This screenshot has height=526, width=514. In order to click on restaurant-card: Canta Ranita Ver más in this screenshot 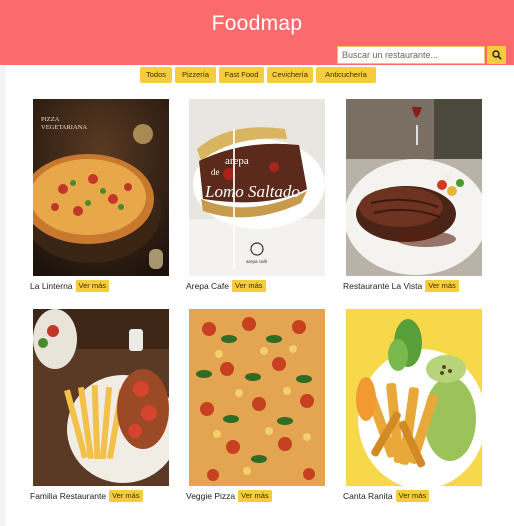, I will do `click(412, 409)`.